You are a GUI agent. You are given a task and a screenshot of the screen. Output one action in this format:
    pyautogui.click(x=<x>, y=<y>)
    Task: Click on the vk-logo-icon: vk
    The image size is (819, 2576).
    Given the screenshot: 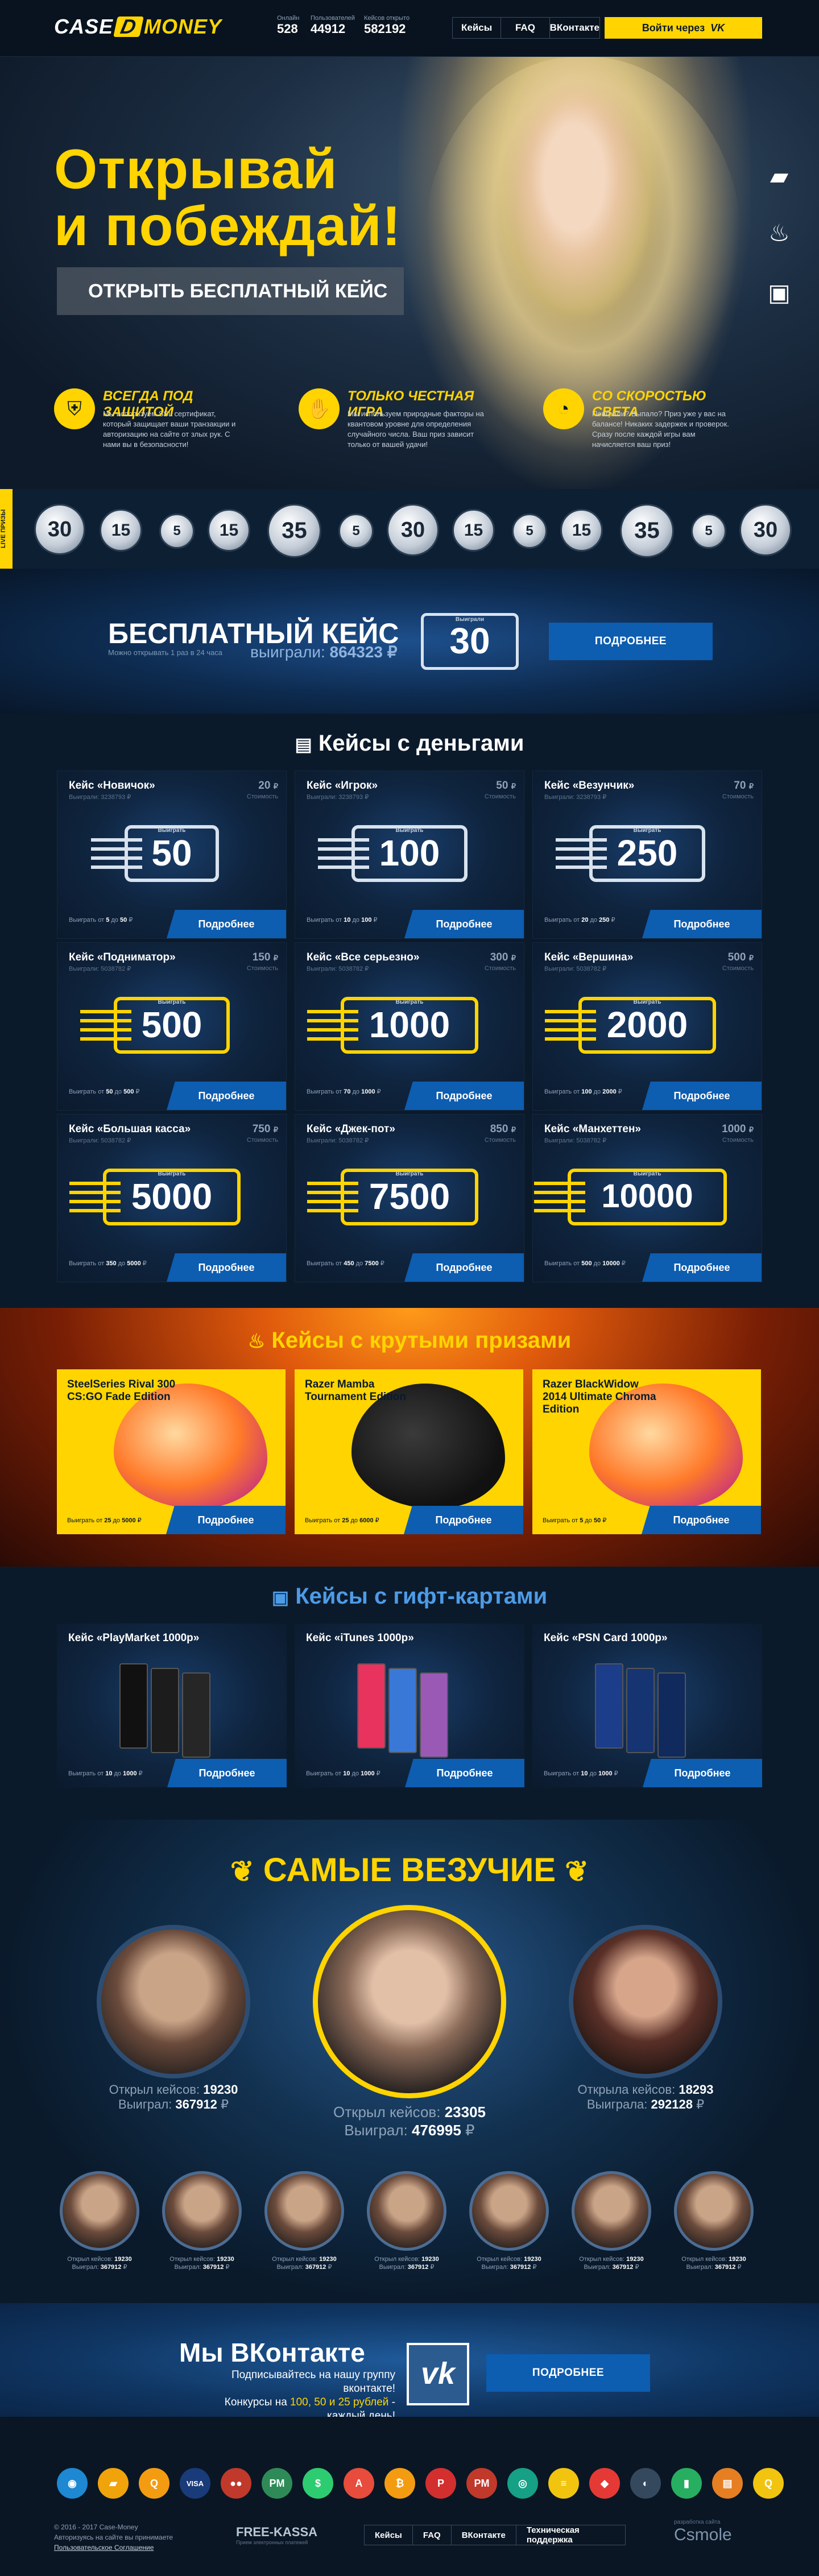 What is the action you would take?
    pyautogui.click(x=438, y=2374)
    